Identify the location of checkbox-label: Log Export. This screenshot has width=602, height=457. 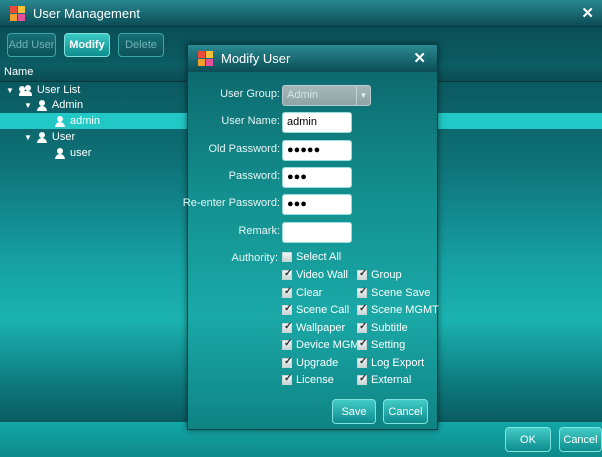
(398, 362).